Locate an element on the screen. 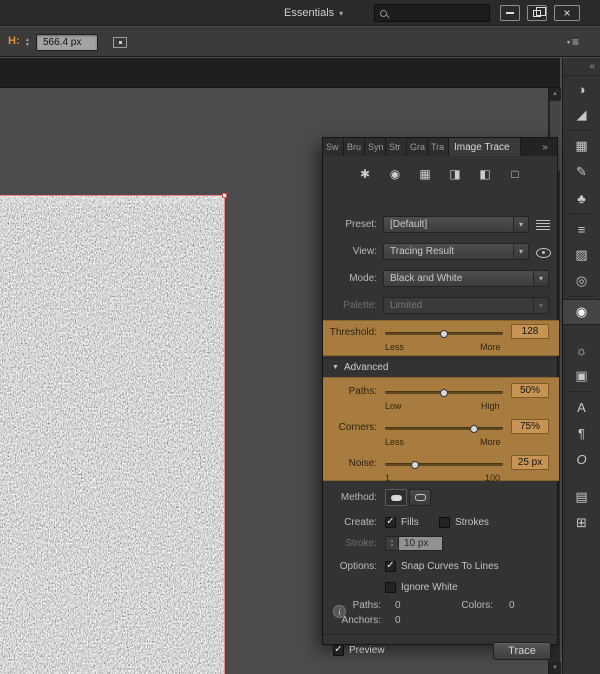 This screenshot has height=674, width=600. outline-button: □ is located at coordinates (515, 174).